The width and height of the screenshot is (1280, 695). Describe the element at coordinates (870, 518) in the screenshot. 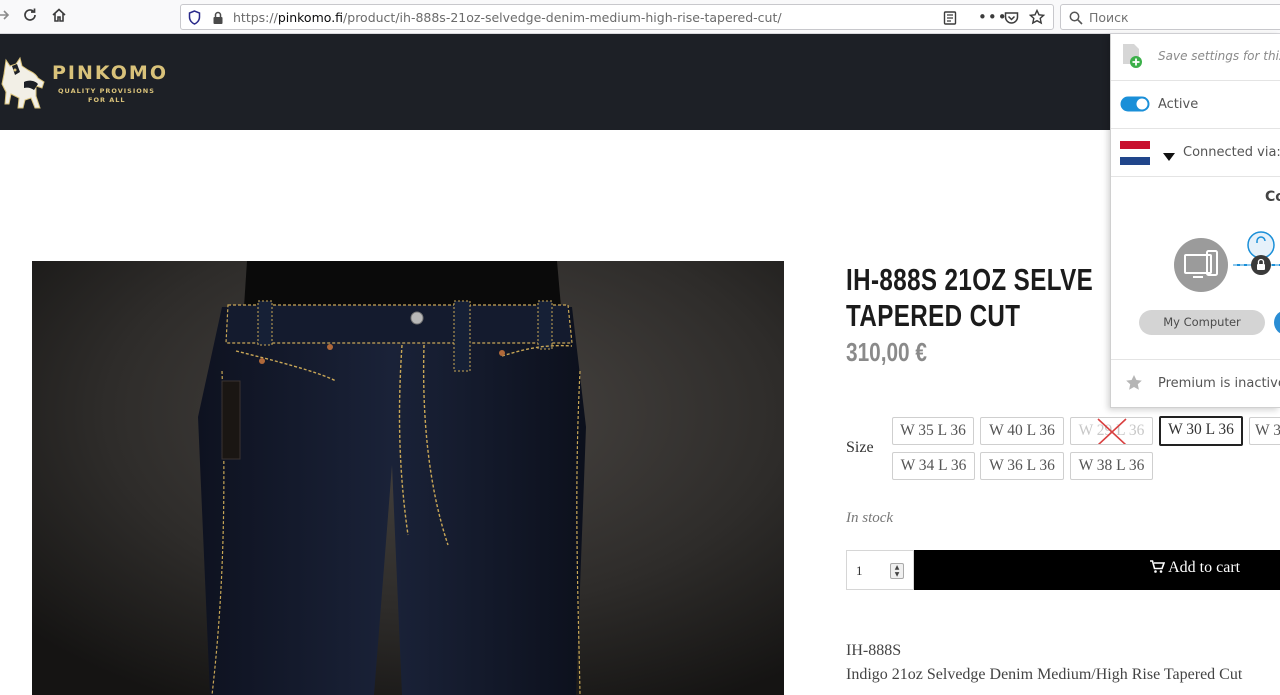

I see `stock-status: In stock` at that location.